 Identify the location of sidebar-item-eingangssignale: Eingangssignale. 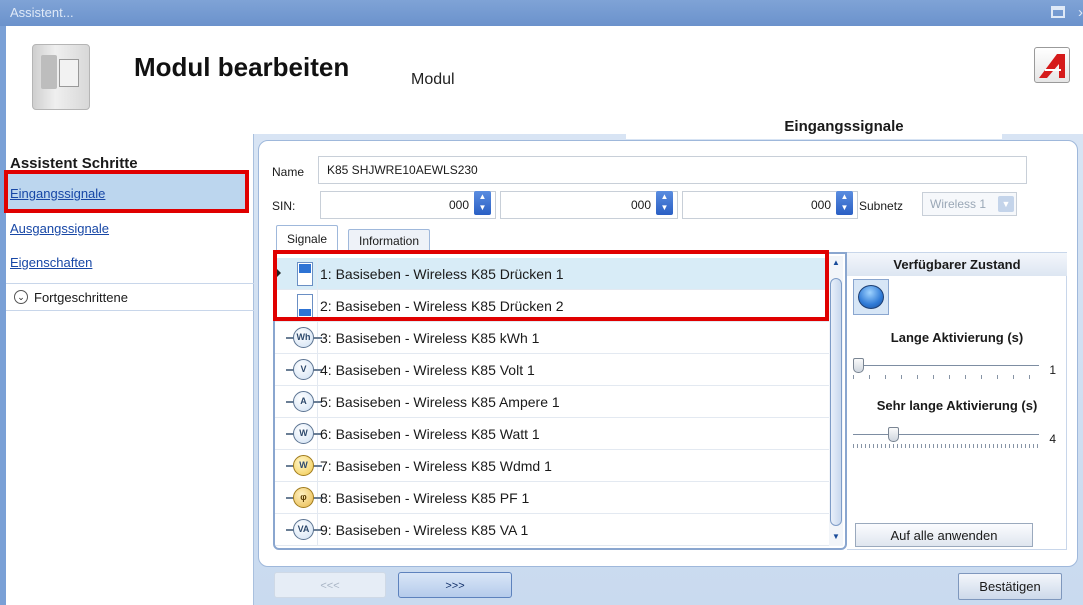
(57, 193).